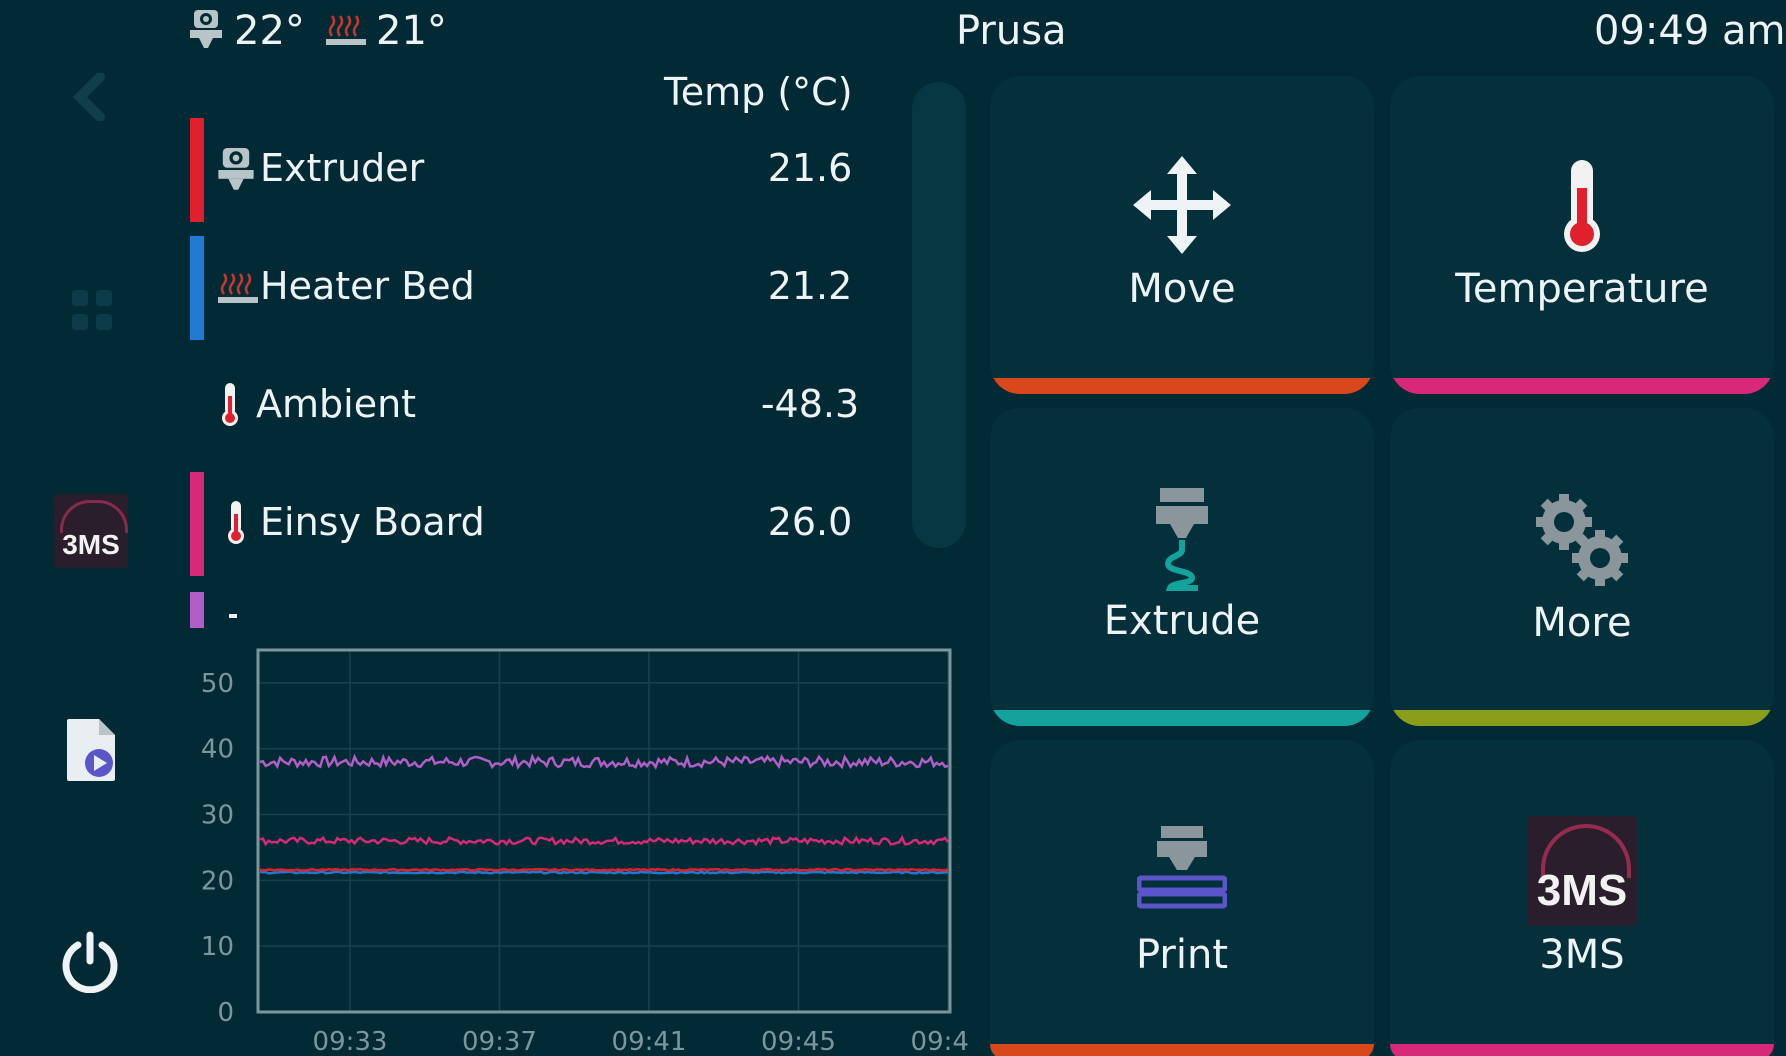 This screenshot has height=1056, width=1786. What do you see at coordinates (1182, 539) in the screenshot?
I see `extrude-icon` at bounding box center [1182, 539].